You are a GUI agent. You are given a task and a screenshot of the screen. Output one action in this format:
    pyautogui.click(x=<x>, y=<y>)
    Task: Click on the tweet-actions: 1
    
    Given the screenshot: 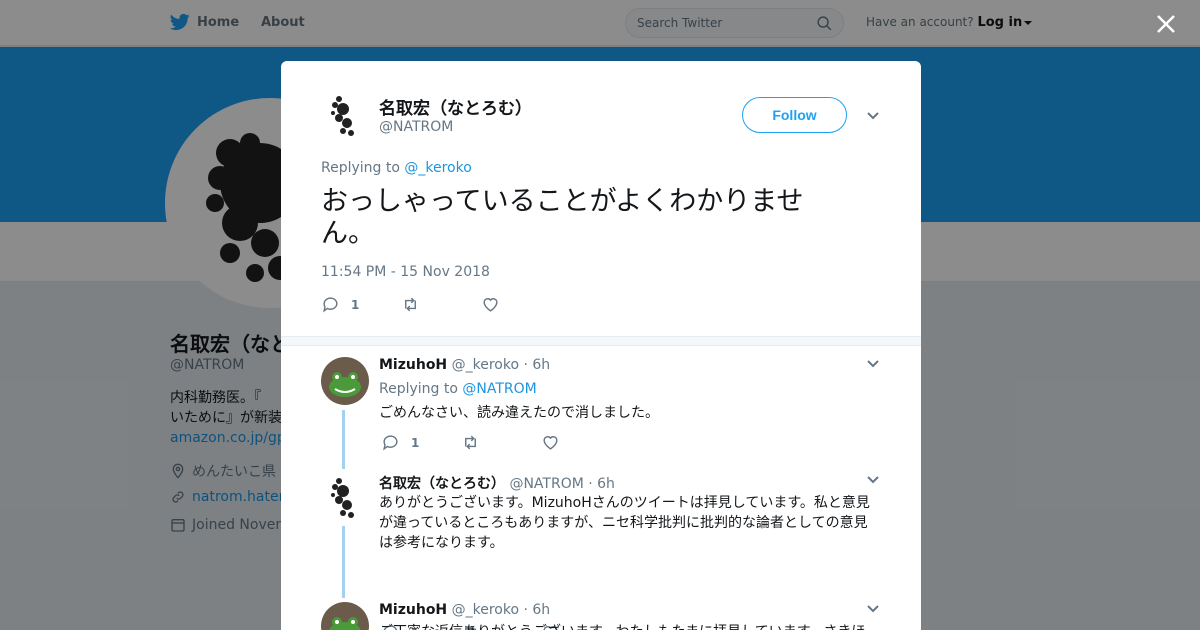 What is the action you would take?
    pyautogui.click(x=441, y=304)
    